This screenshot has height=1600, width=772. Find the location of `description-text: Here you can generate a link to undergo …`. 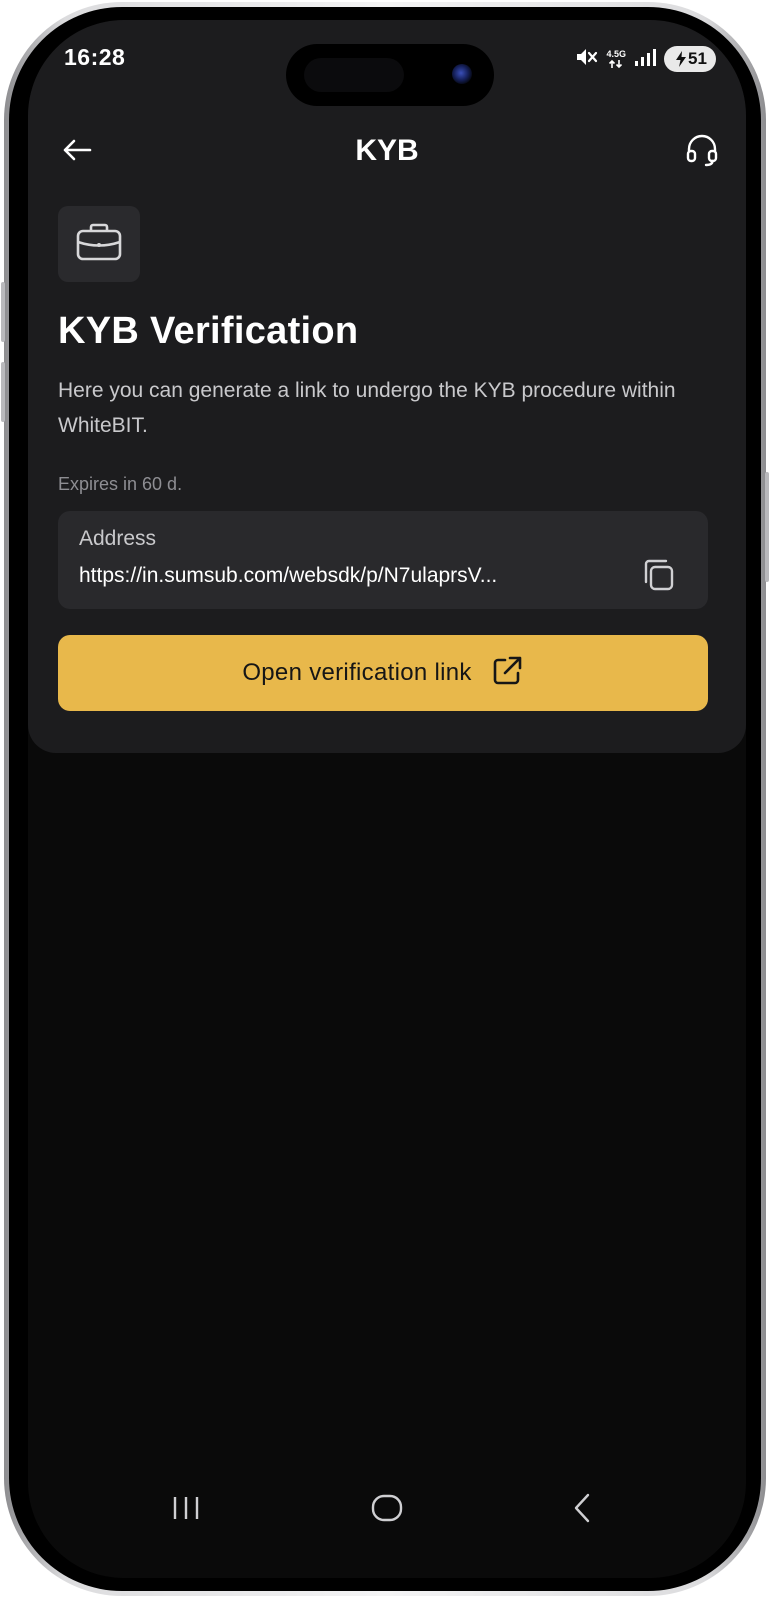

description-text: Here you can generate a link to undergo … is located at coordinates (367, 408).